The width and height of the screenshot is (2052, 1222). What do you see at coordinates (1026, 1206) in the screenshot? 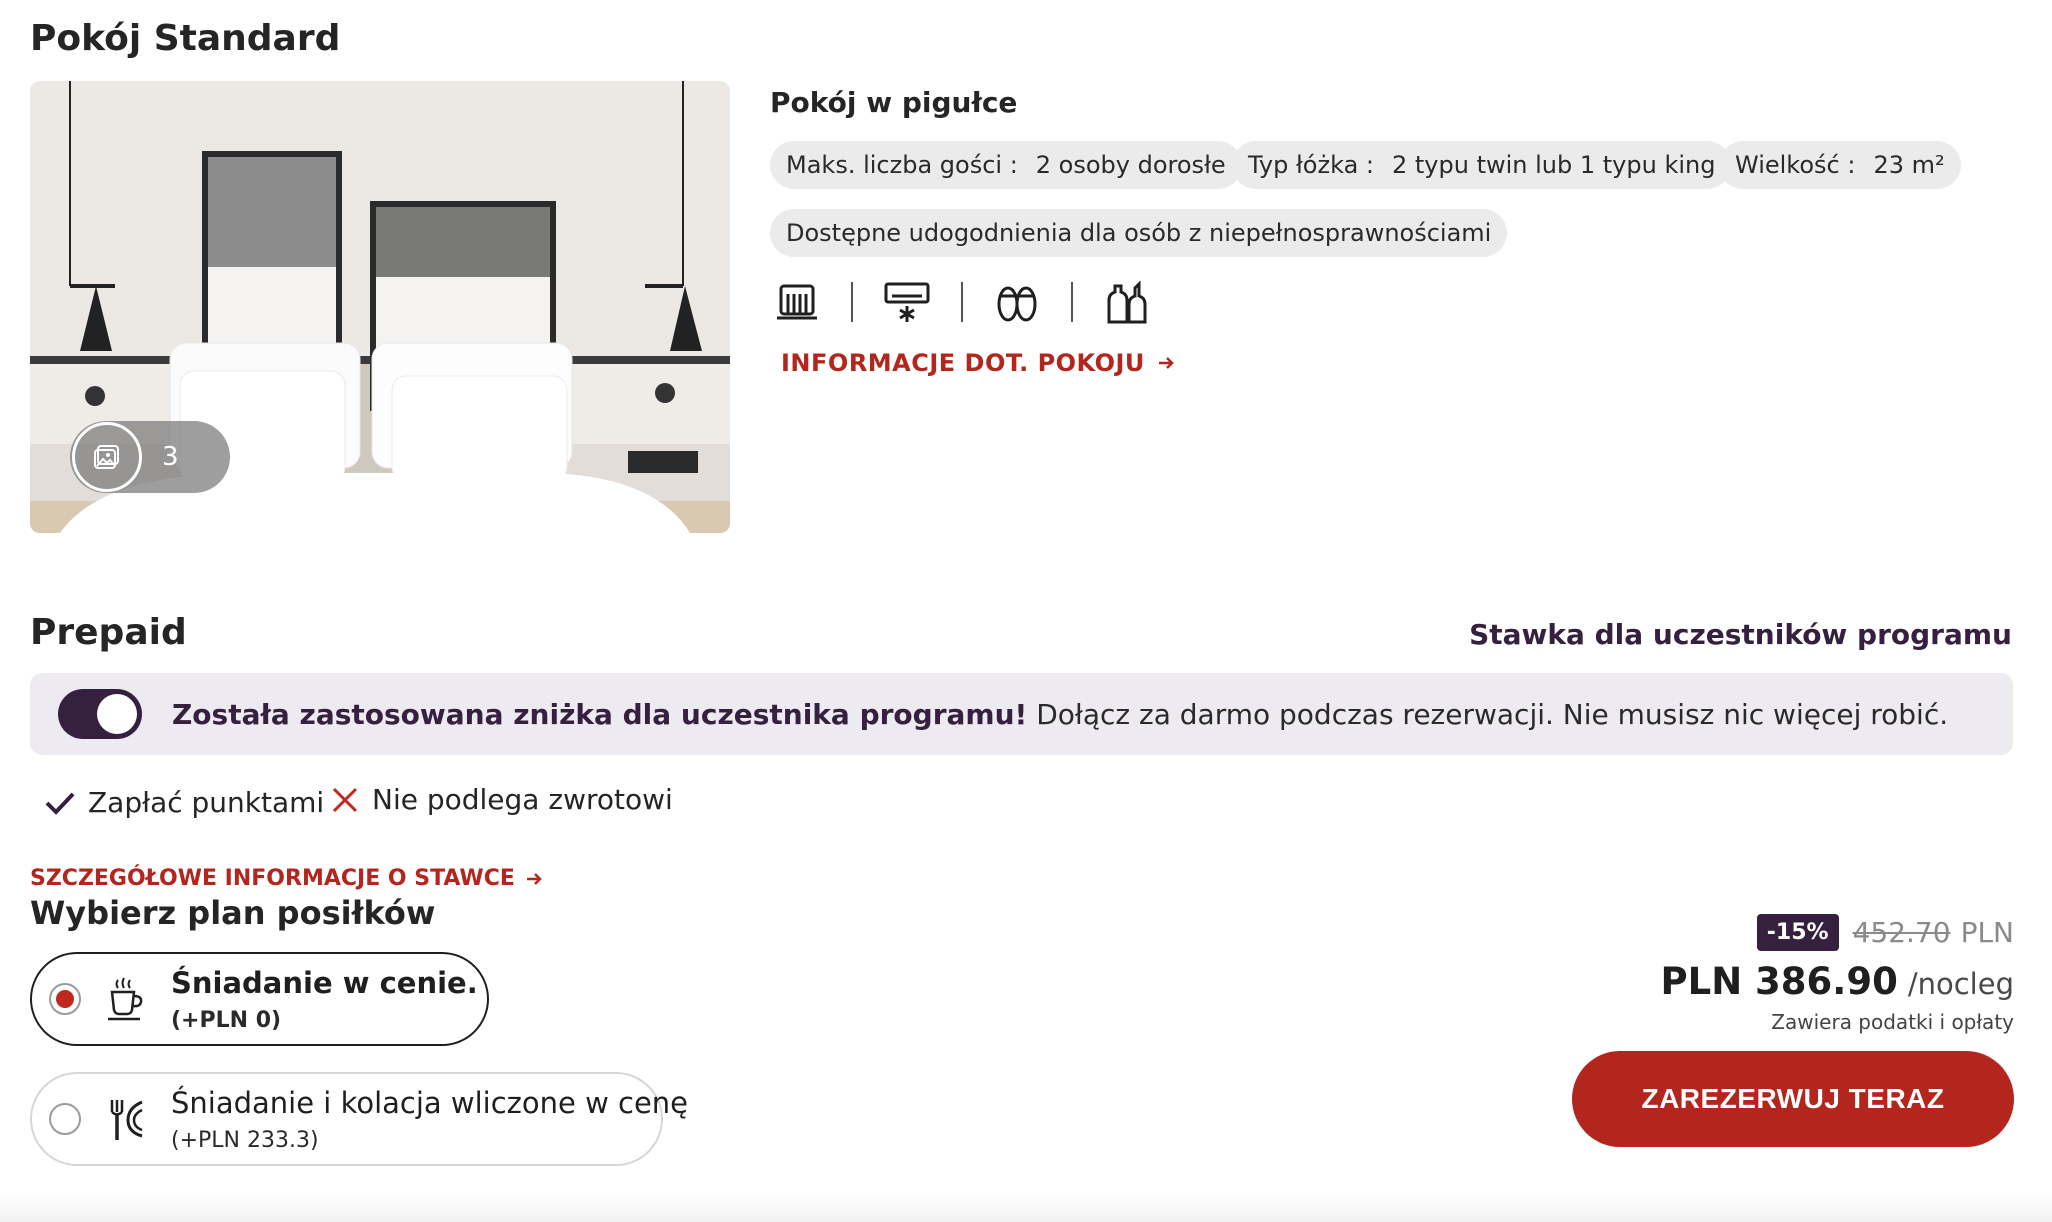
I see `page-bottom-edge` at bounding box center [1026, 1206].